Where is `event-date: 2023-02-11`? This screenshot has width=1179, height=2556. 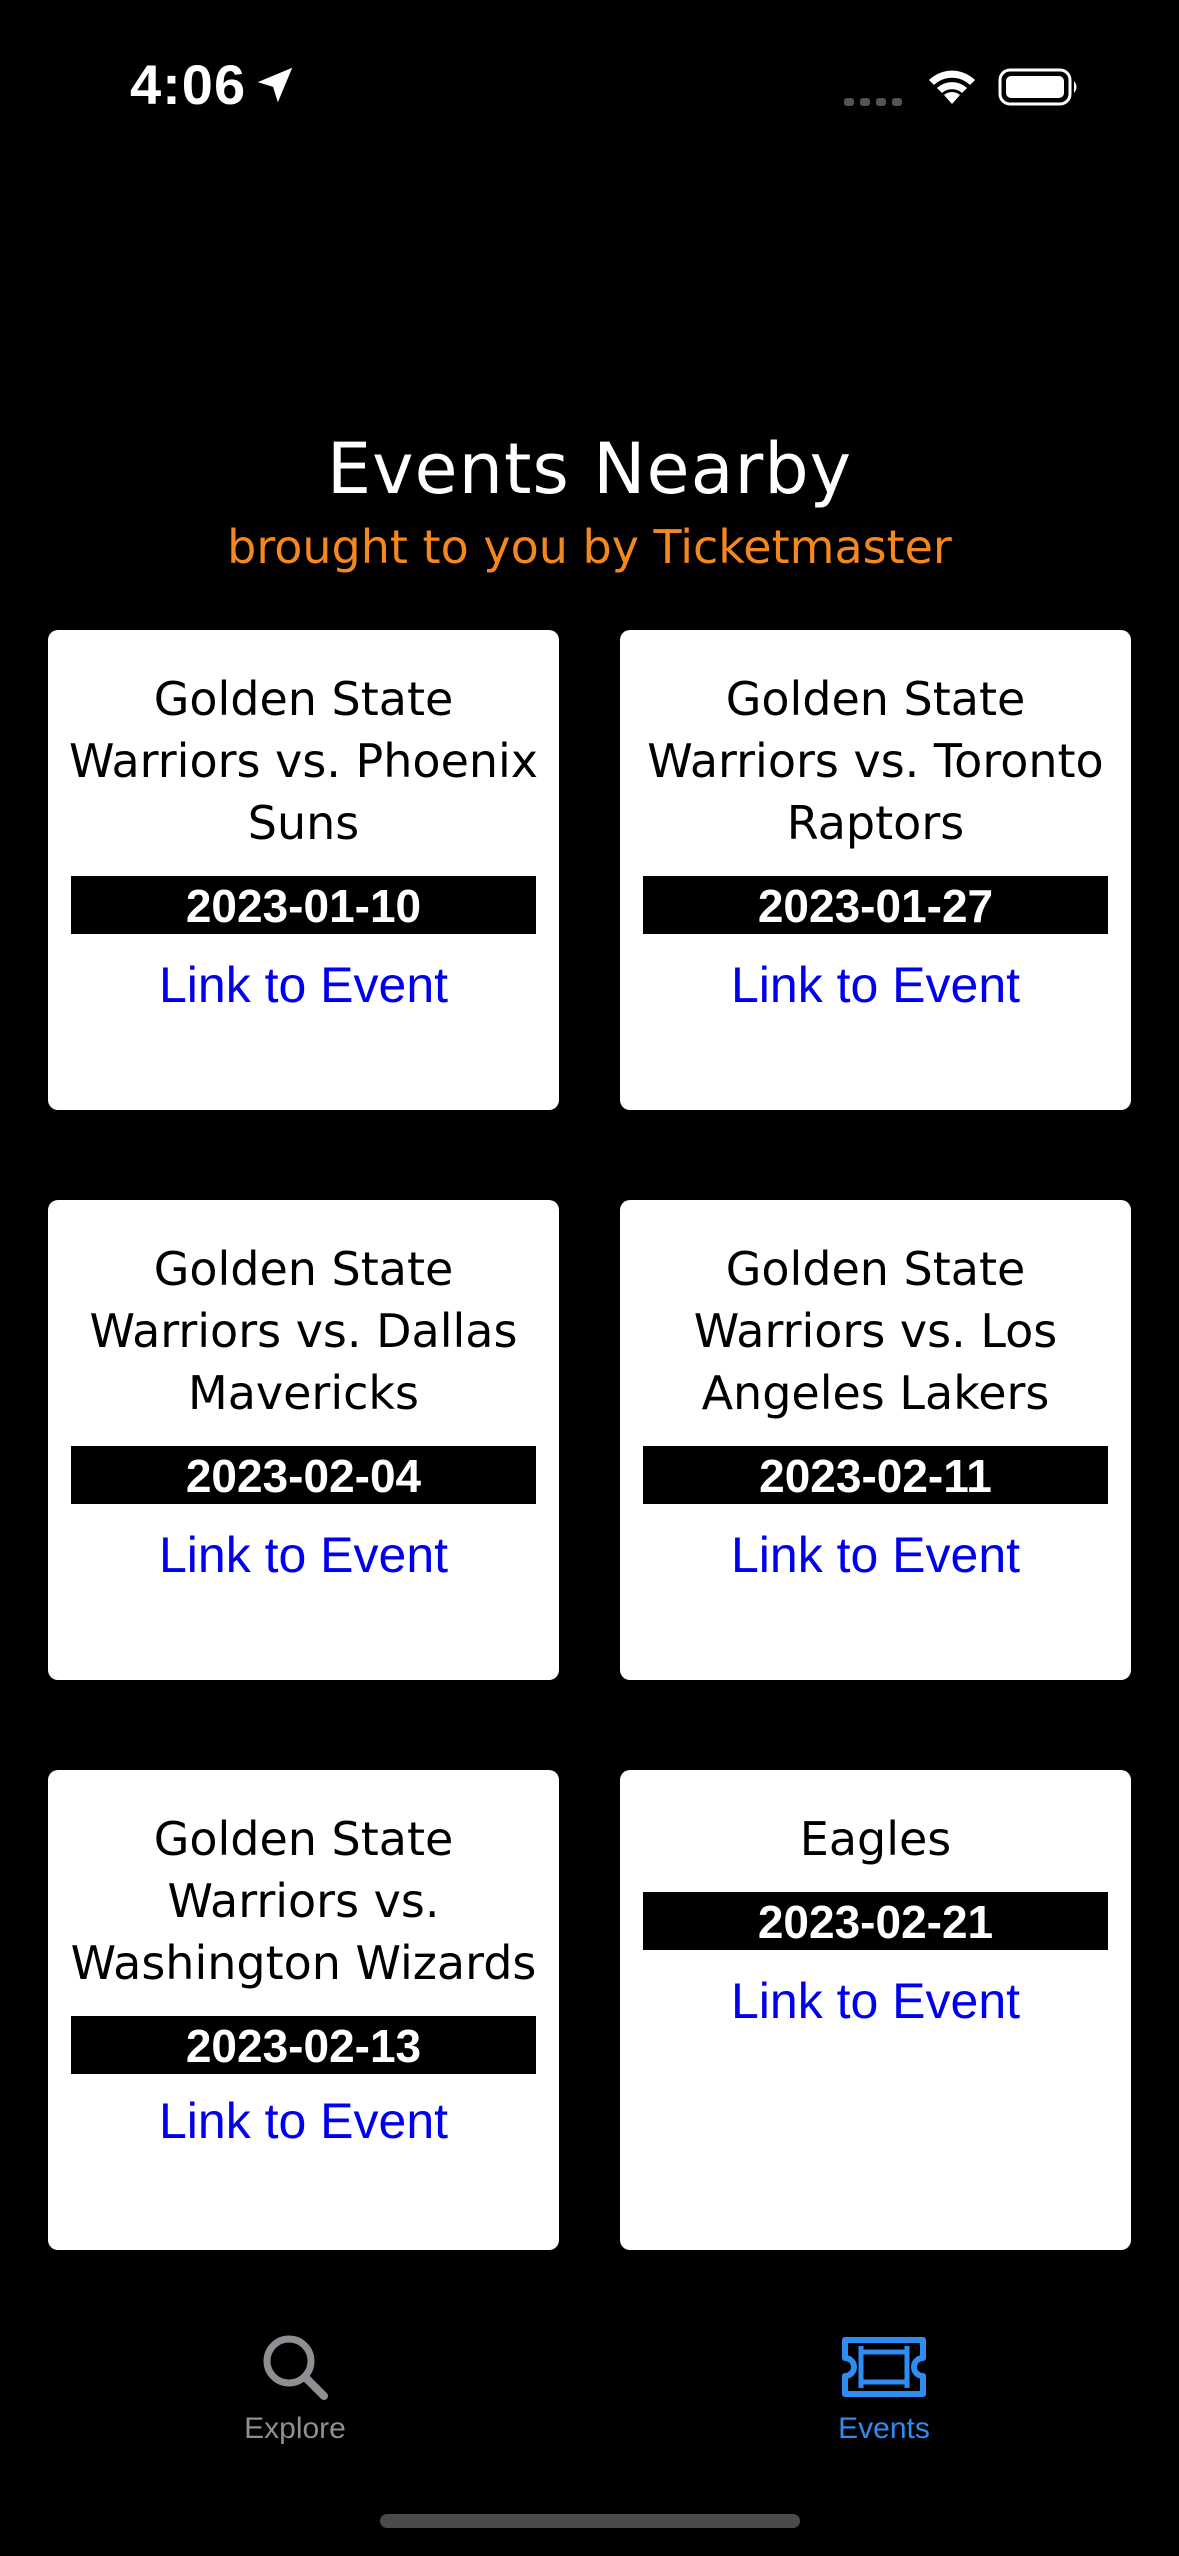
event-date: 2023-02-11 is located at coordinates (875, 1475).